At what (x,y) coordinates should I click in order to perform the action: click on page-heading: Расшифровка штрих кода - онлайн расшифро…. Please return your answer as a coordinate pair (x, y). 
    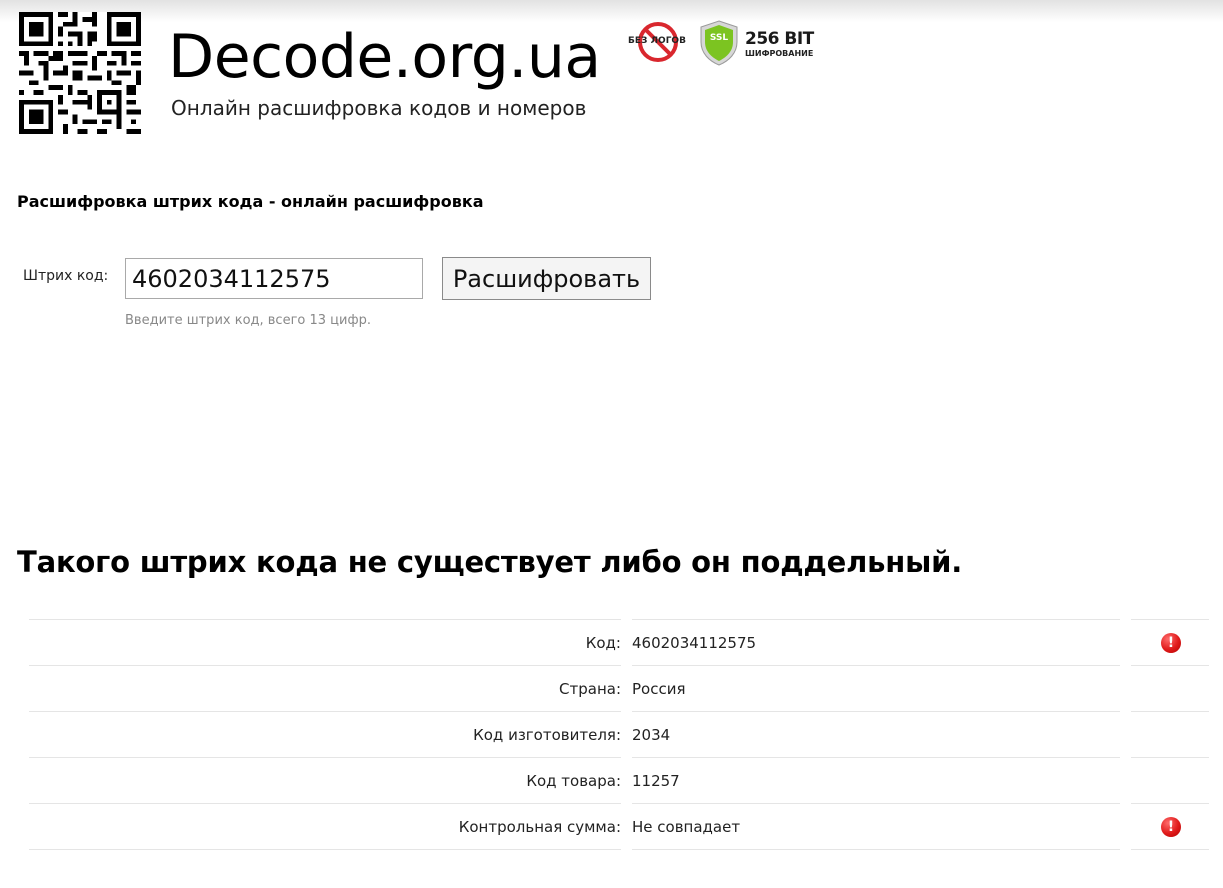
    Looking at the image, I should click on (250, 201).